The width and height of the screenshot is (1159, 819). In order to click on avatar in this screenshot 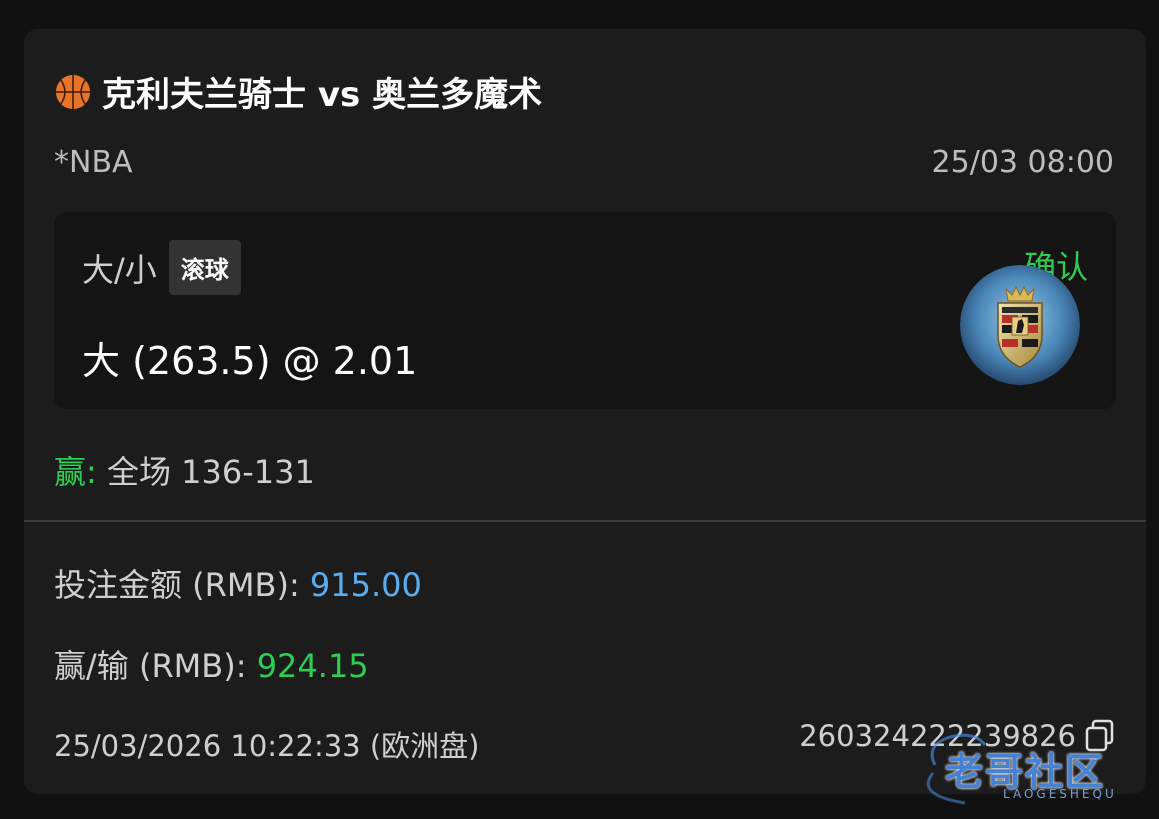, I will do `click(1020, 325)`.